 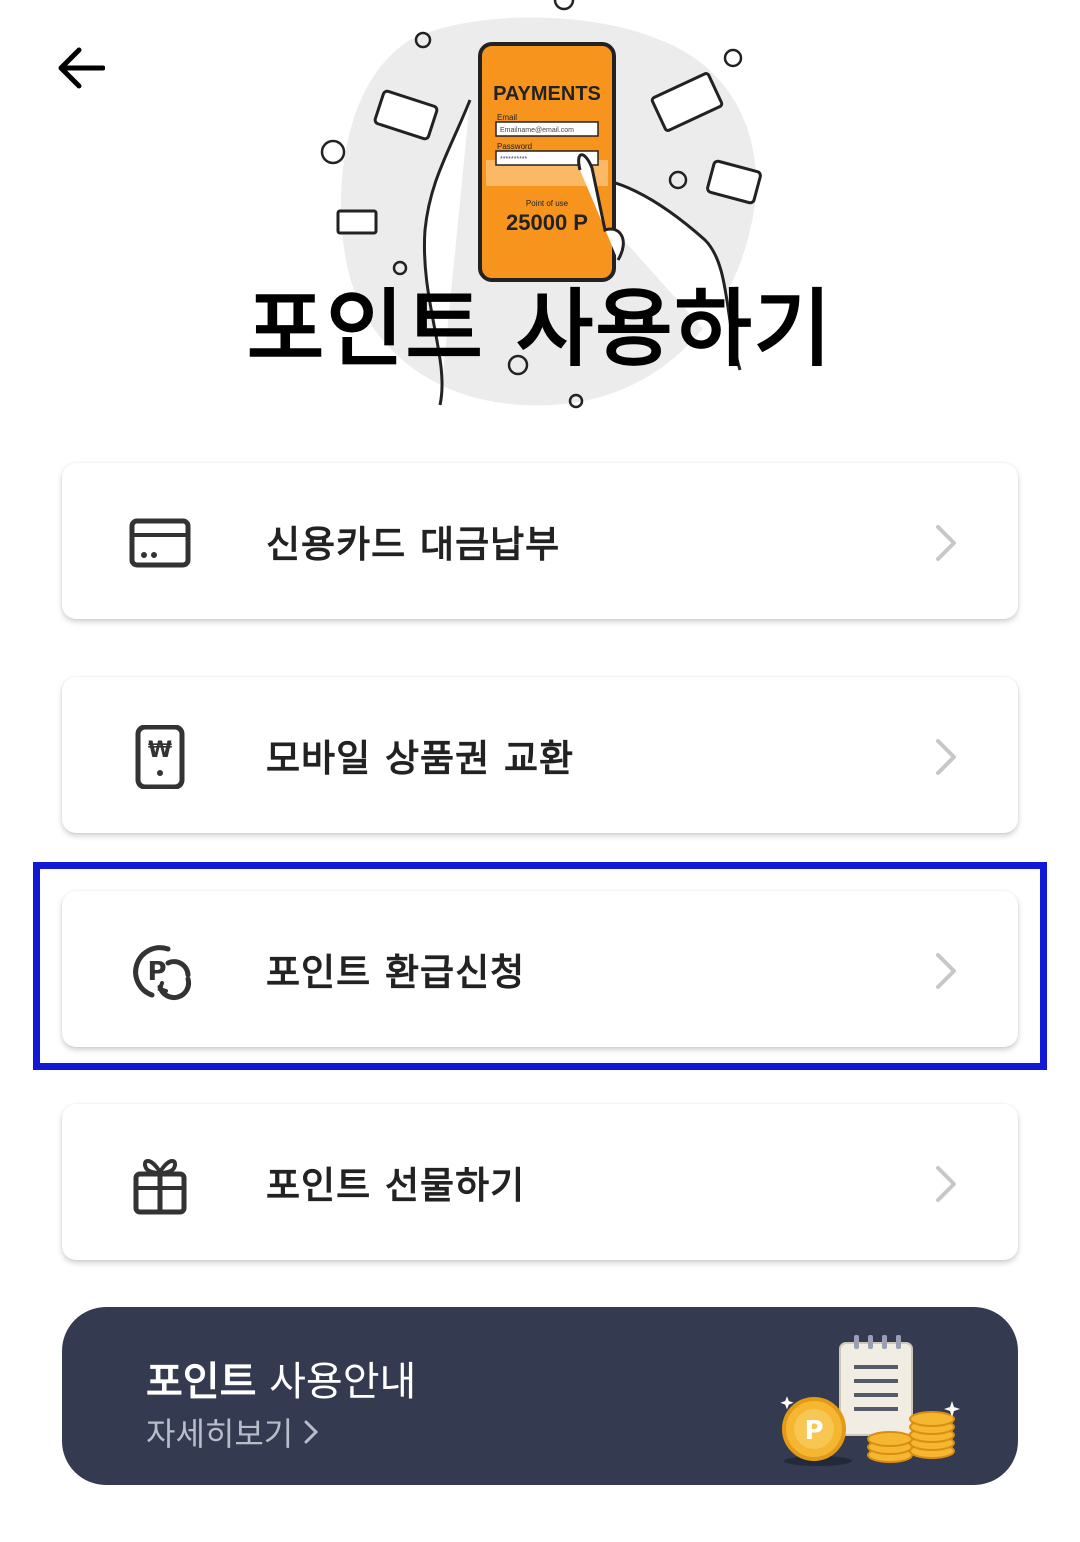 I want to click on arrow-left-icon, so click(x=81, y=68).